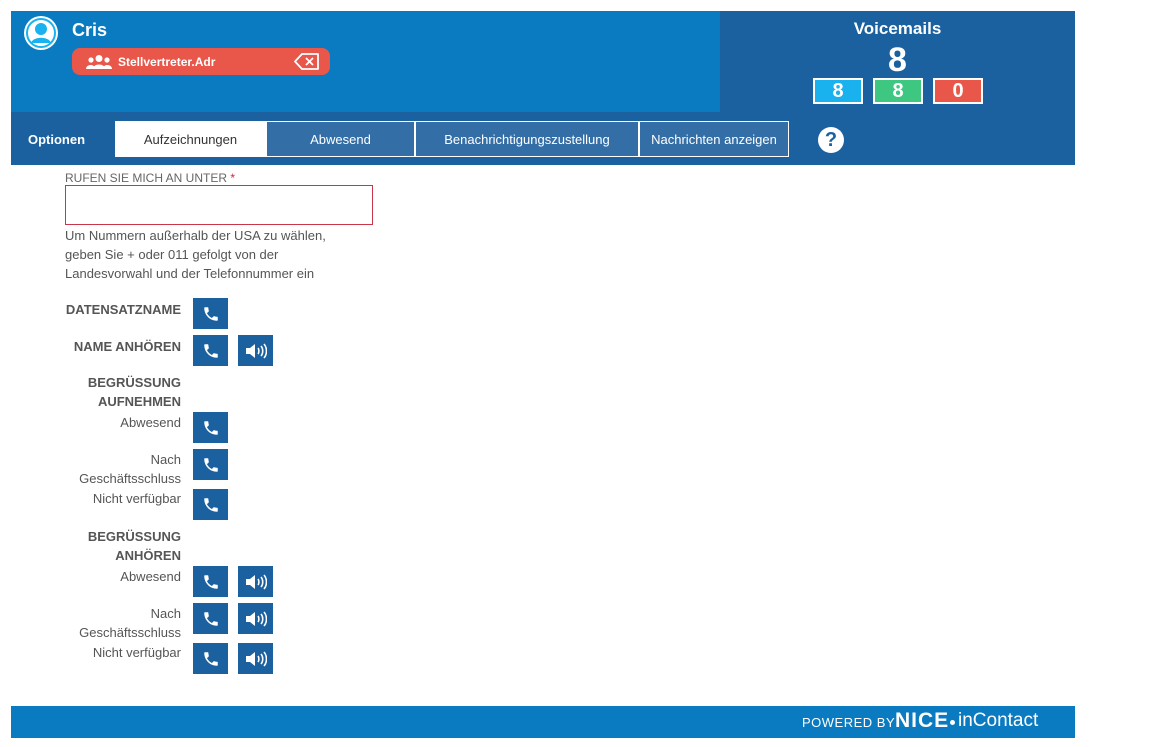 This screenshot has height=747, width=1153. I want to click on voicemails-total: 8, so click(897, 60).